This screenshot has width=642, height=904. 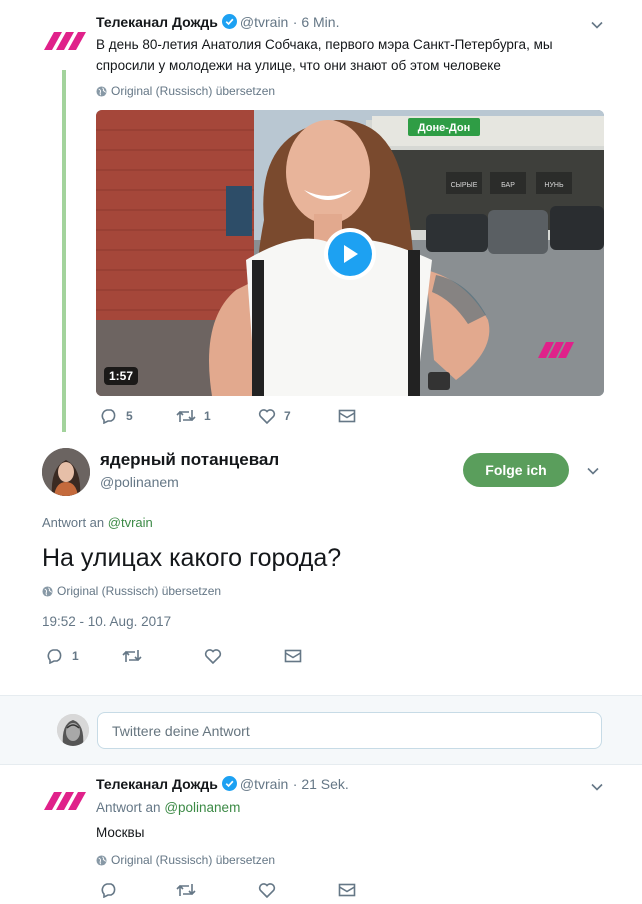 I want to click on tweet-header: Телеканал Дождь @tvrain · 6 Min., so click(x=217, y=23).